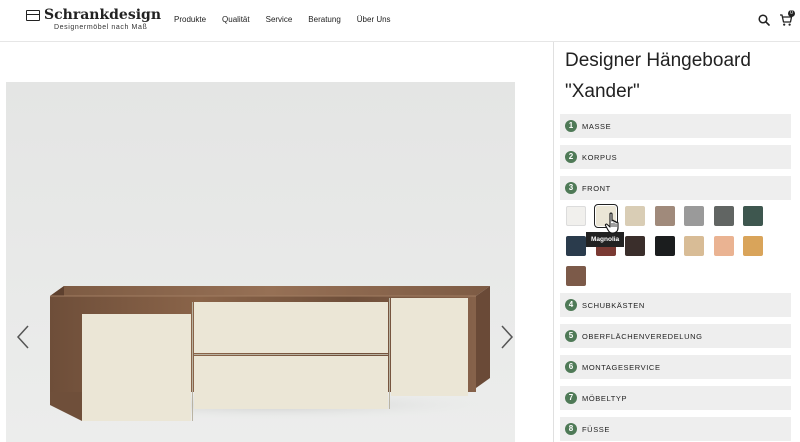 This screenshot has height=442, width=800. Describe the element at coordinates (236, 19) in the screenshot. I see `nav-item-qualitaet: Qualität` at that location.